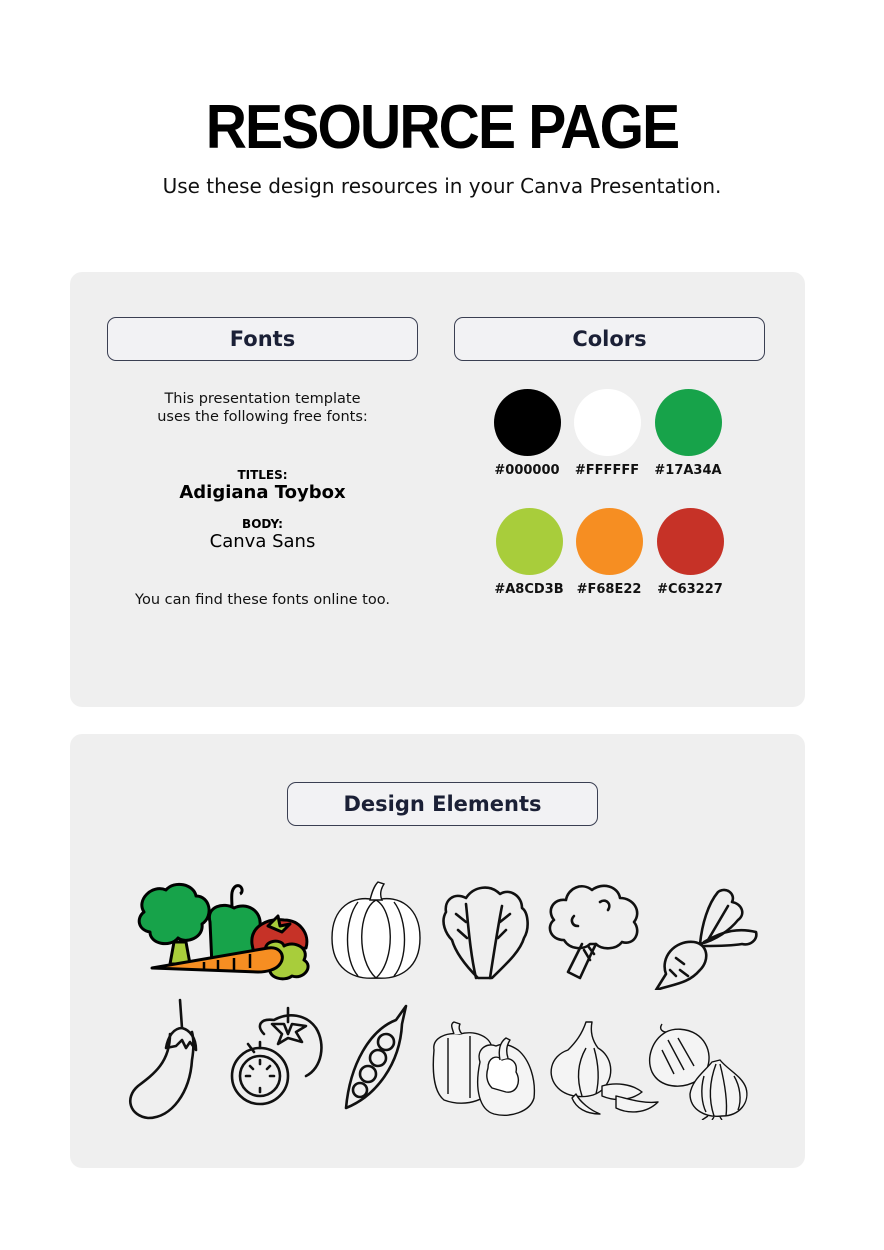 The height and width of the screenshot is (1250, 884). Describe the element at coordinates (262, 492) in the screenshot. I see `titles-font-name: Adigiana Toybox` at that location.